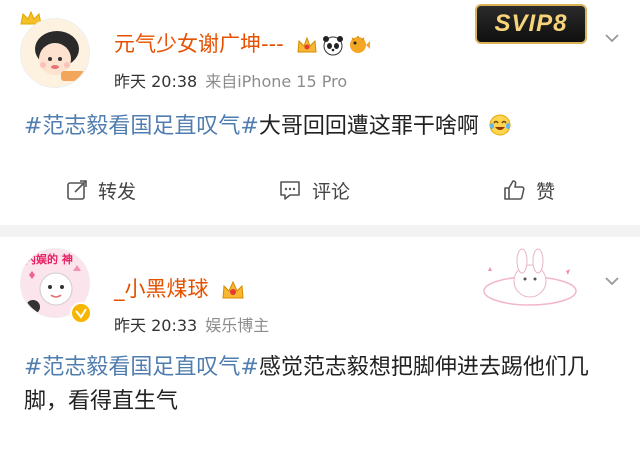 This screenshot has height=459, width=640. I want to click on post-time: 昨天 20:33, so click(156, 325).